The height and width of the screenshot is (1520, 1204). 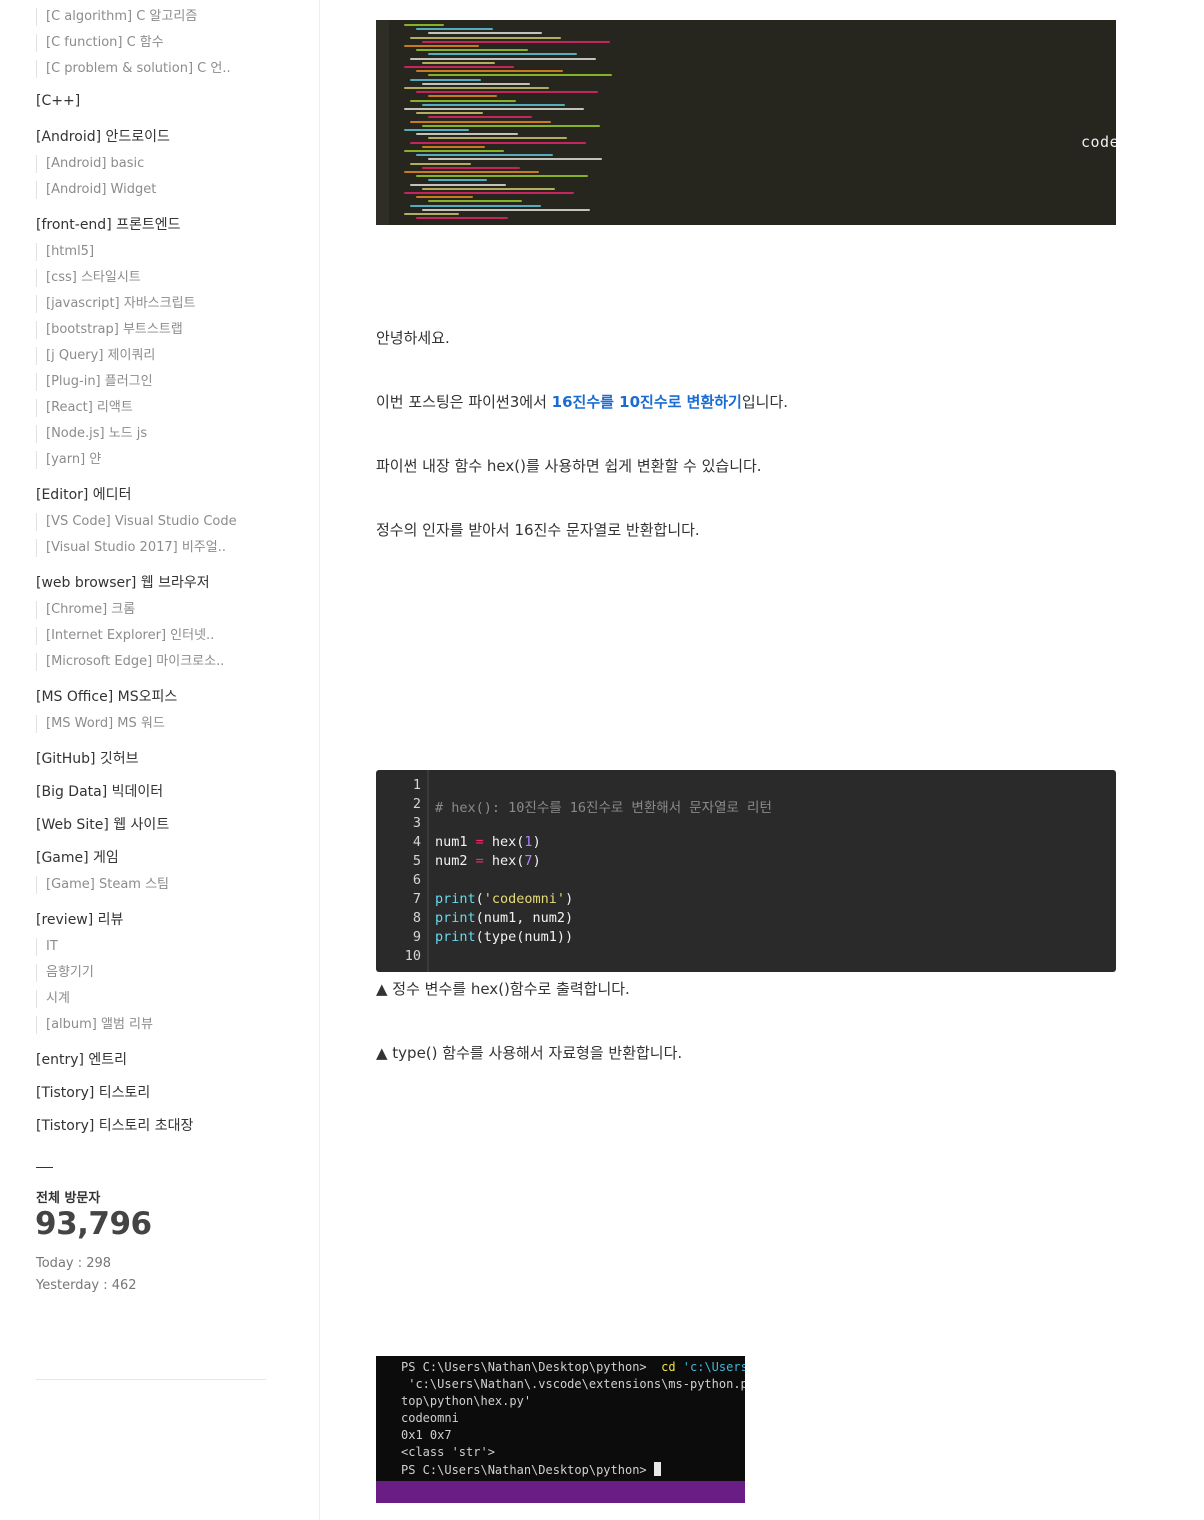 I want to click on code-token: 'codeomni', so click(x=524, y=899).